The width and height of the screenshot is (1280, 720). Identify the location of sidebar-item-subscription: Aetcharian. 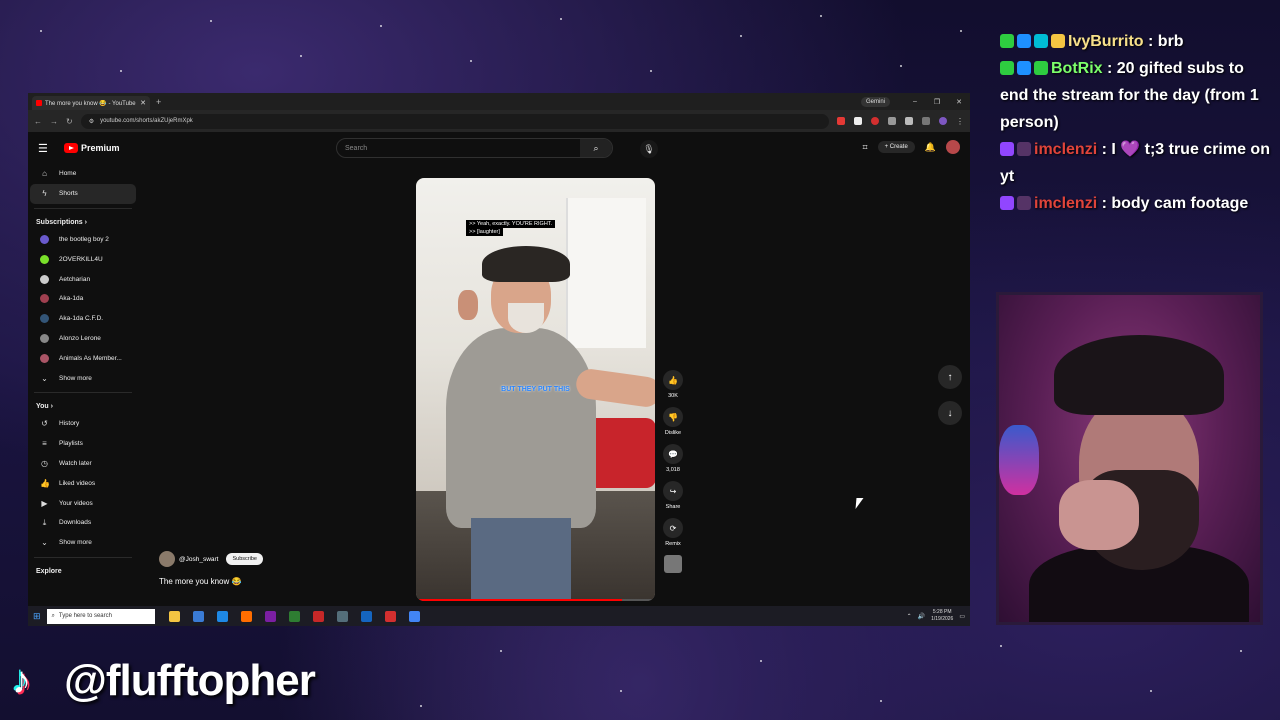
(83, 279).